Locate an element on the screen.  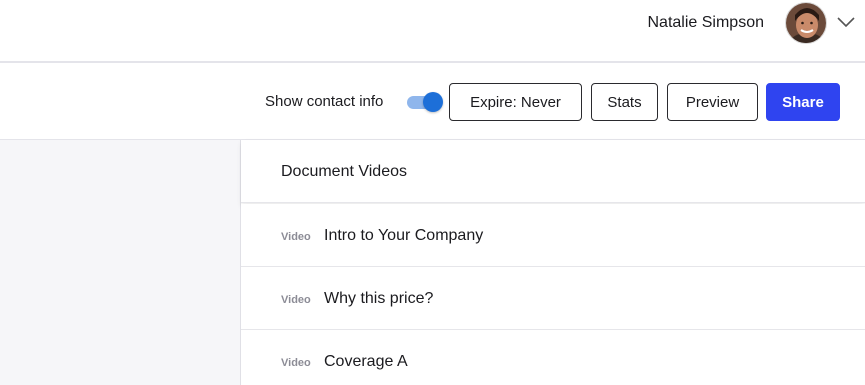
document-videos-header: Document Videos is located at coordinates (553, 171).